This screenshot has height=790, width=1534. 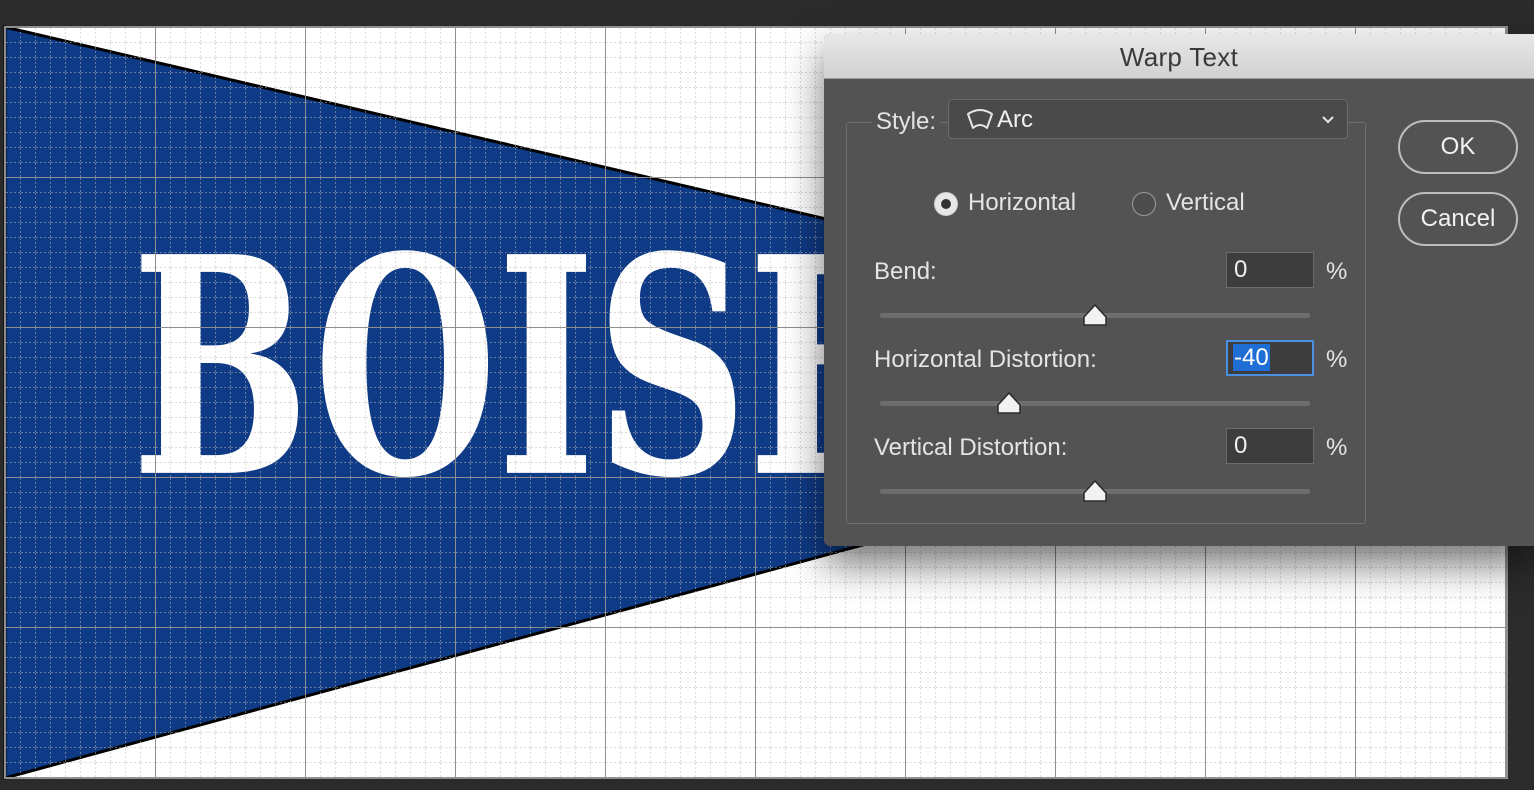 What do you see at coordinates (1337, 359) in the screenshot?
I see `horizontal-distortion-unit: %` at bounding box center [1337, 359].